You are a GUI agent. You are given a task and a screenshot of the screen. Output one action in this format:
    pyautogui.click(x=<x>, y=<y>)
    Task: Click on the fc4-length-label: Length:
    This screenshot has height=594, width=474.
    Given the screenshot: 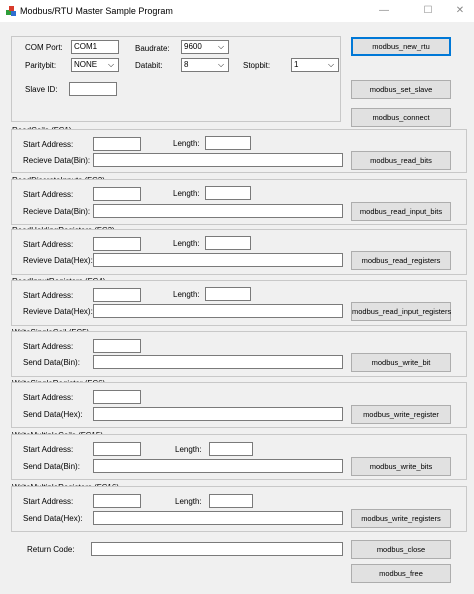 What is the action you would take?
    pyautogui.click(x=186, y=294)
    